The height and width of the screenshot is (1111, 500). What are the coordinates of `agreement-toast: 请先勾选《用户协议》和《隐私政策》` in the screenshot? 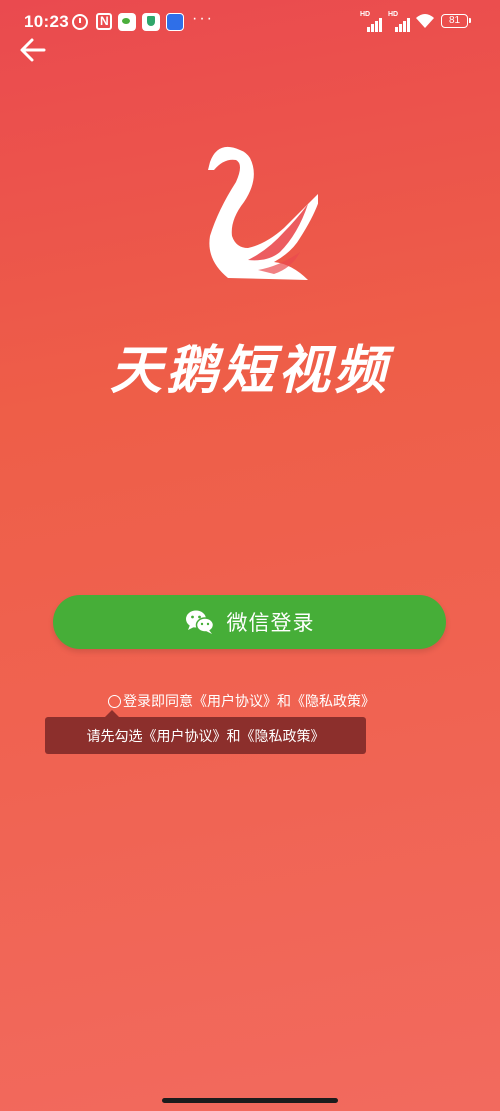 It's located at (205, 732).